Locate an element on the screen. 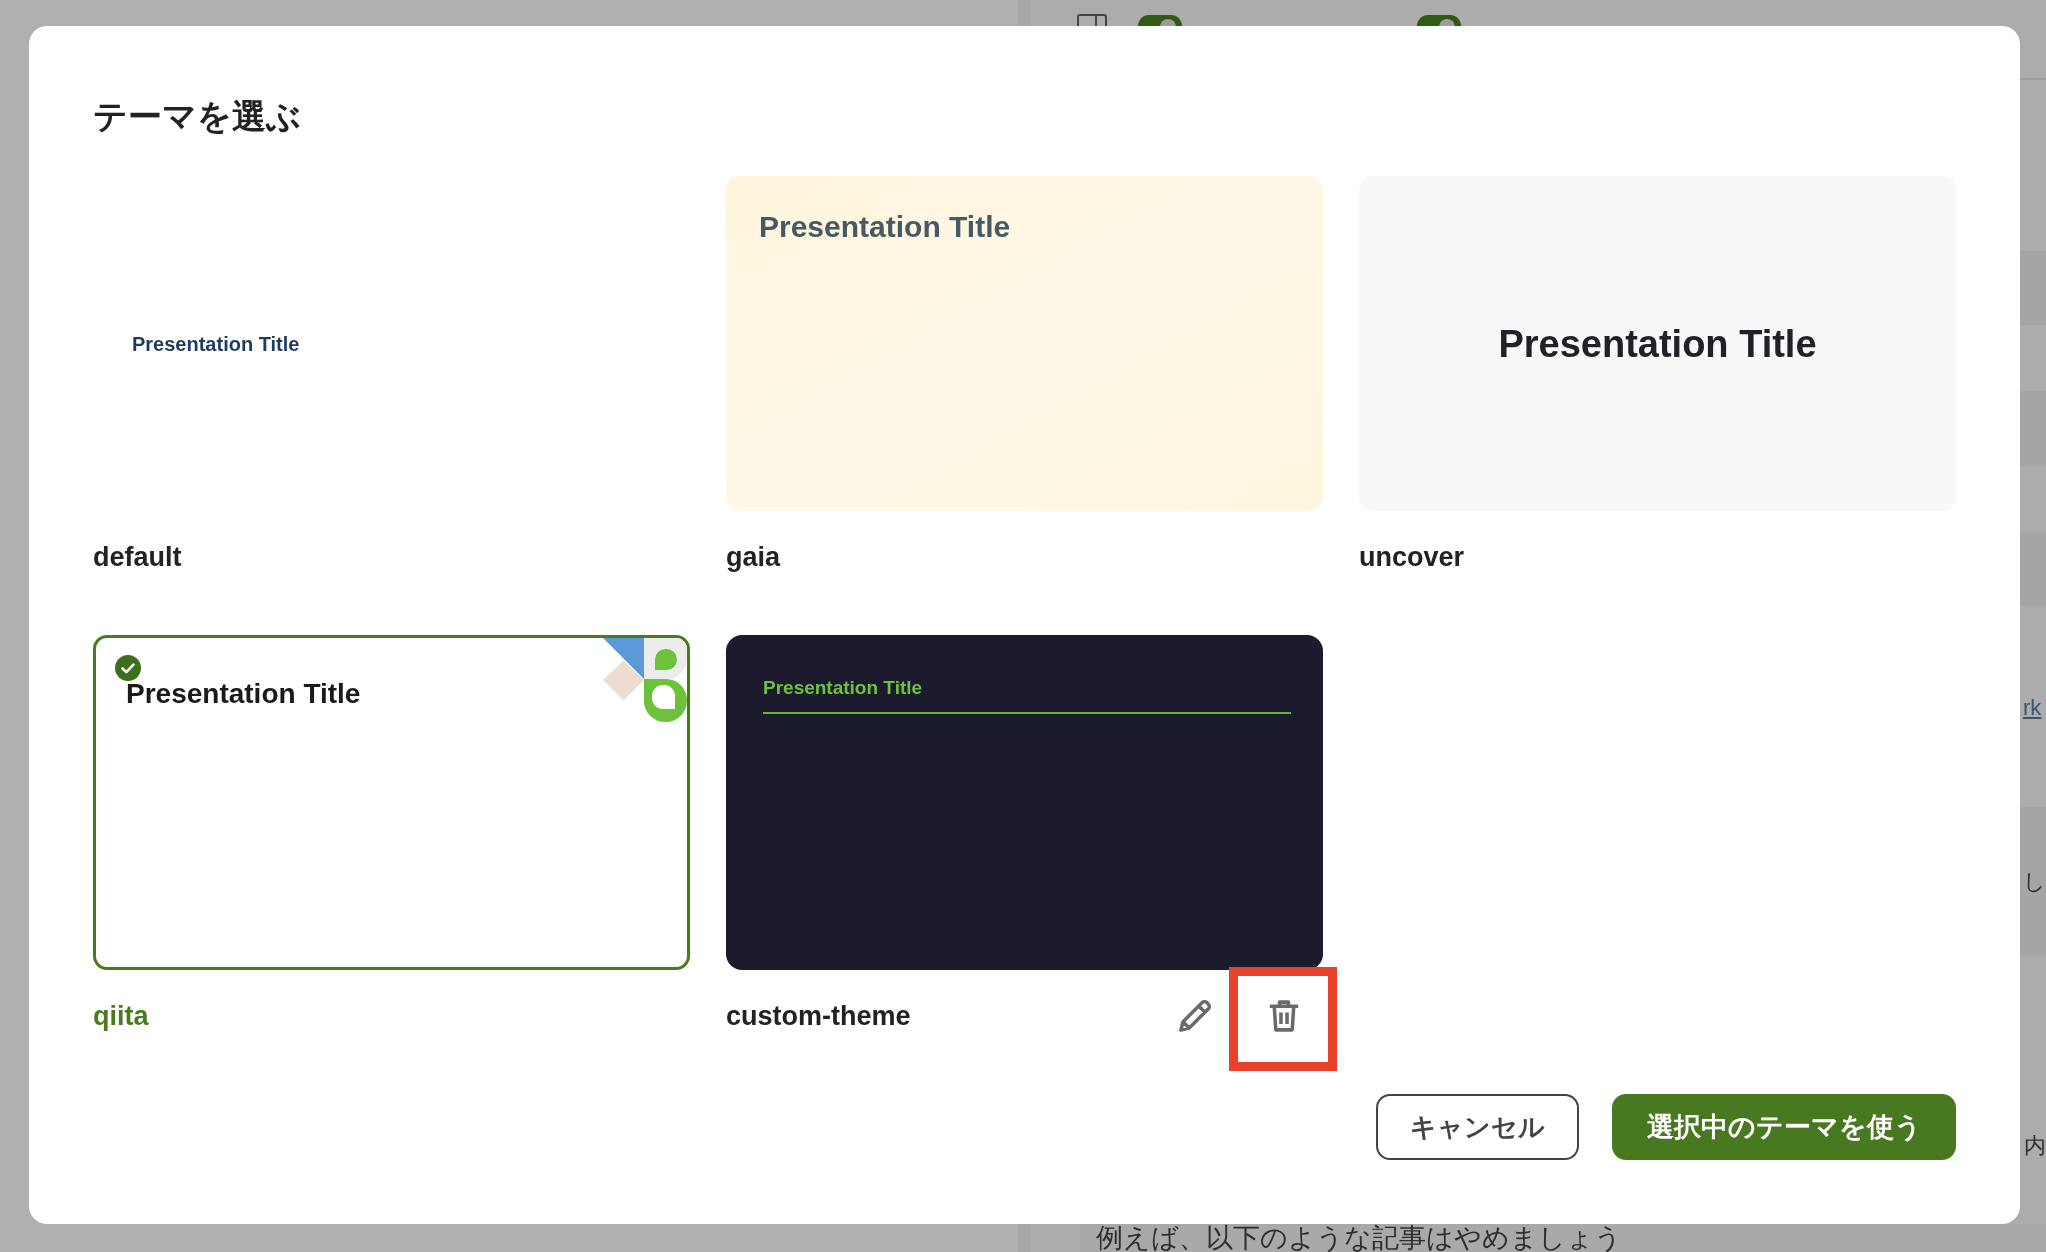 The width and height of the screenshot is (2046, 1252). text-fragment: 内 is located at coordinates (2035, 1146).